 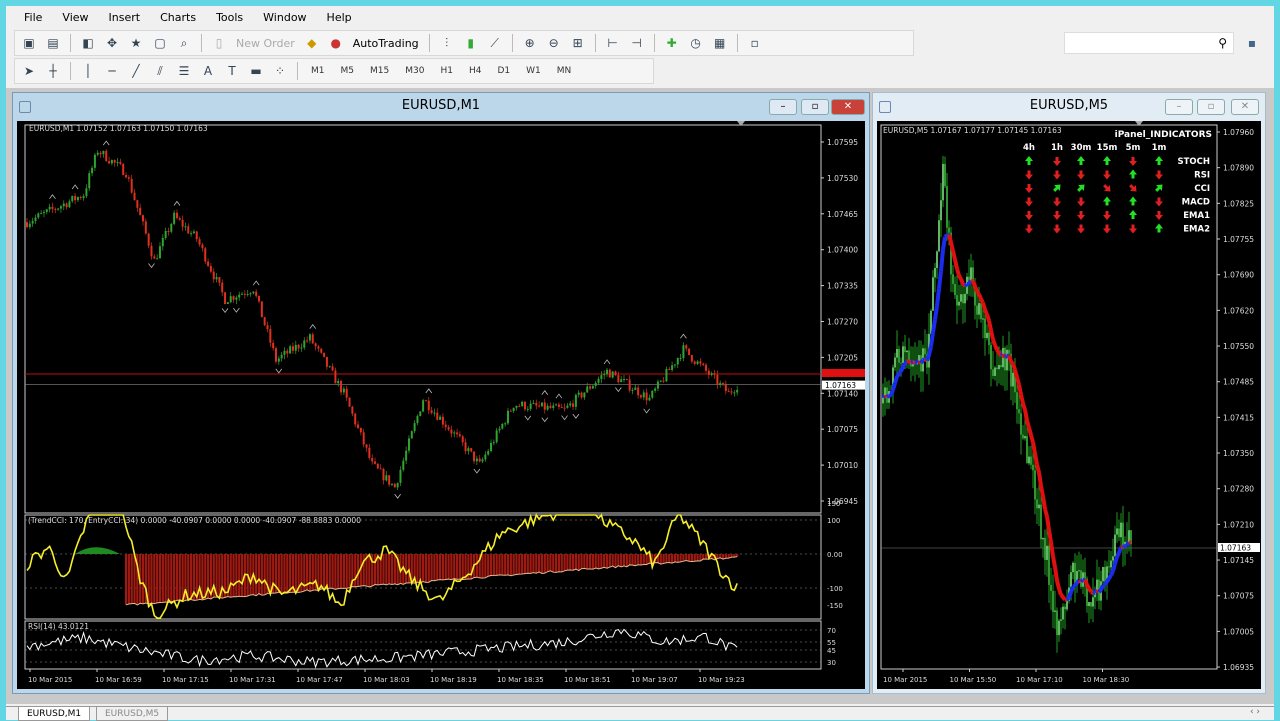 I want to click on menu-help: Help, so click(x=339, y=17).